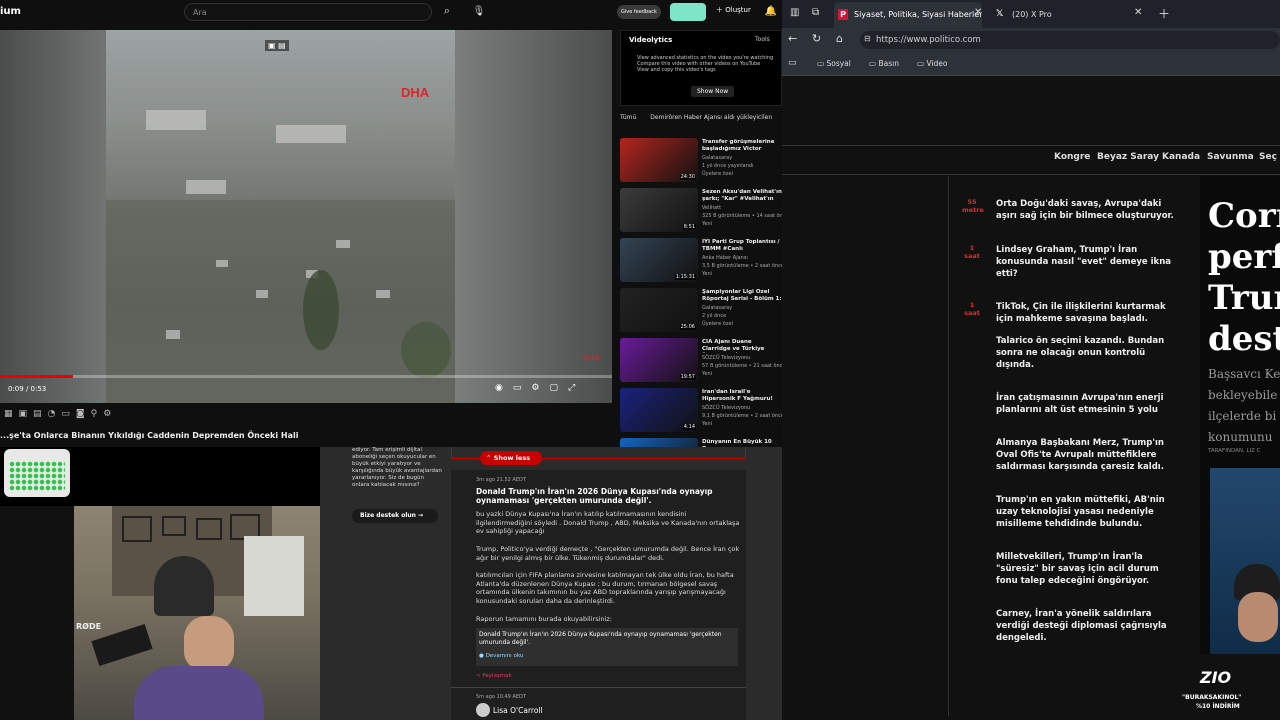  I want to click on settings-icon: ⚙, so click(535, 388).